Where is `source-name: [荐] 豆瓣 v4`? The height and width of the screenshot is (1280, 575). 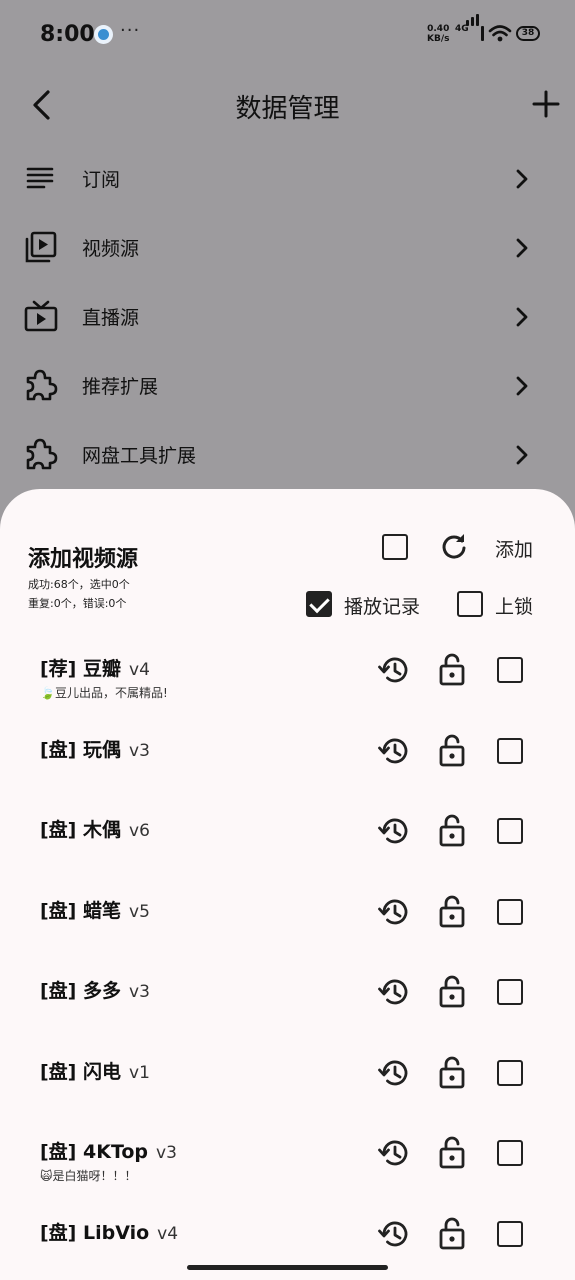 source-name: [荐] 豆瓣 v4 is located at coordinates (95, 667).